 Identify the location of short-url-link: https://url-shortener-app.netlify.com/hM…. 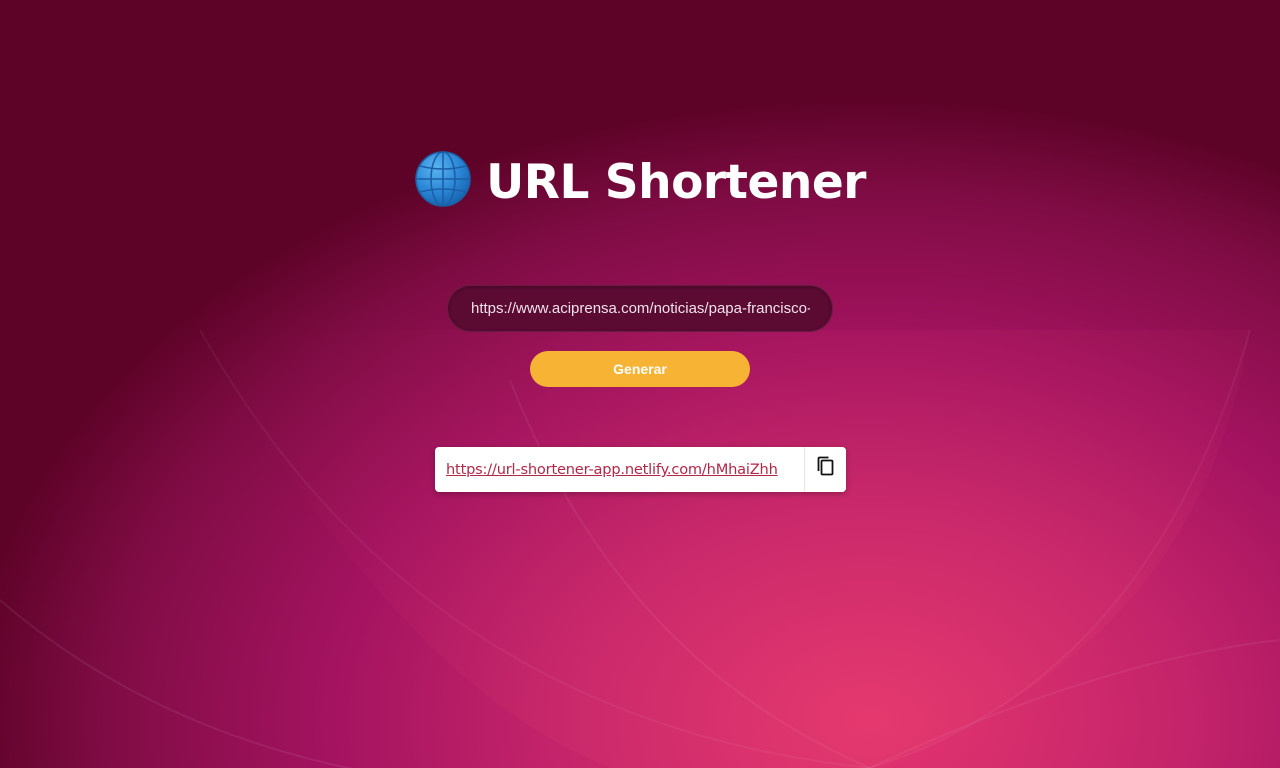
(619, 469).